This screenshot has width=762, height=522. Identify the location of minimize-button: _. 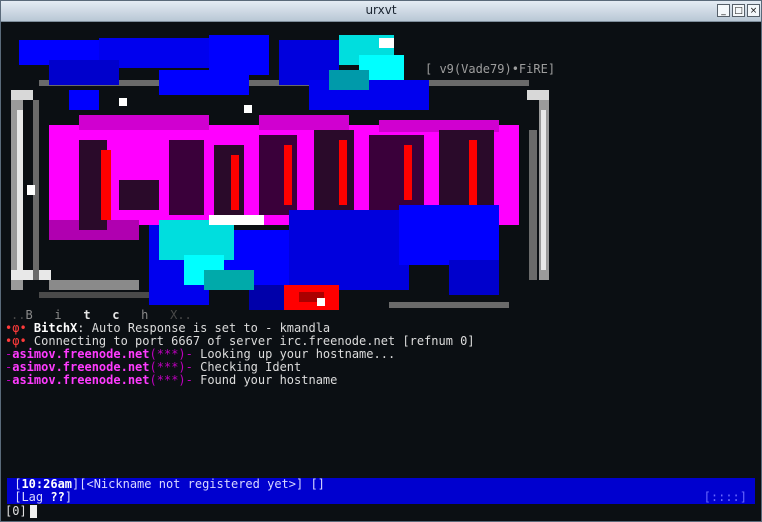
(723, 10).